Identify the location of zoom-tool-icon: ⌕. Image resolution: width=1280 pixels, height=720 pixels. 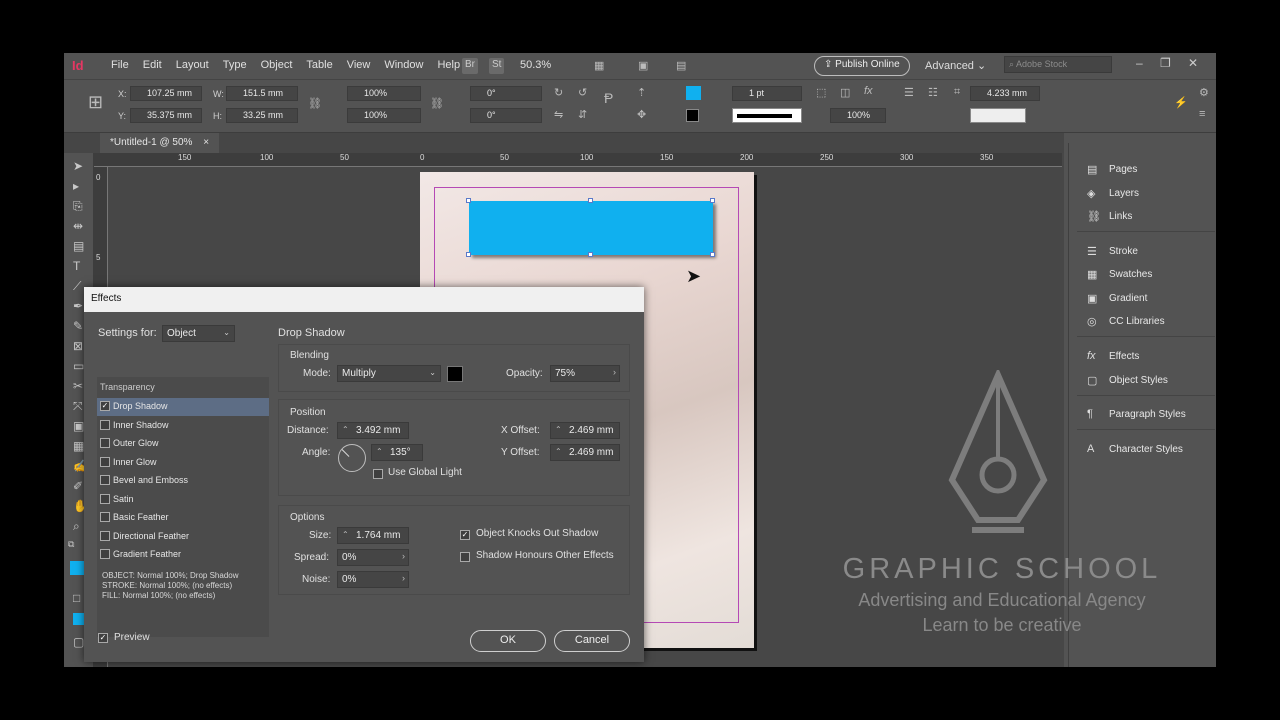
(76, 526).